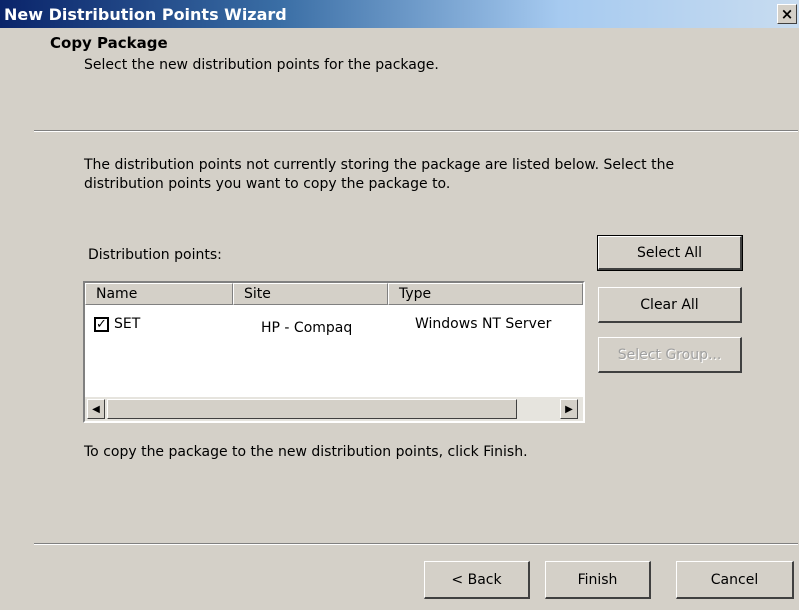  I want to click on column-header-name: Name, so click(159, 294).